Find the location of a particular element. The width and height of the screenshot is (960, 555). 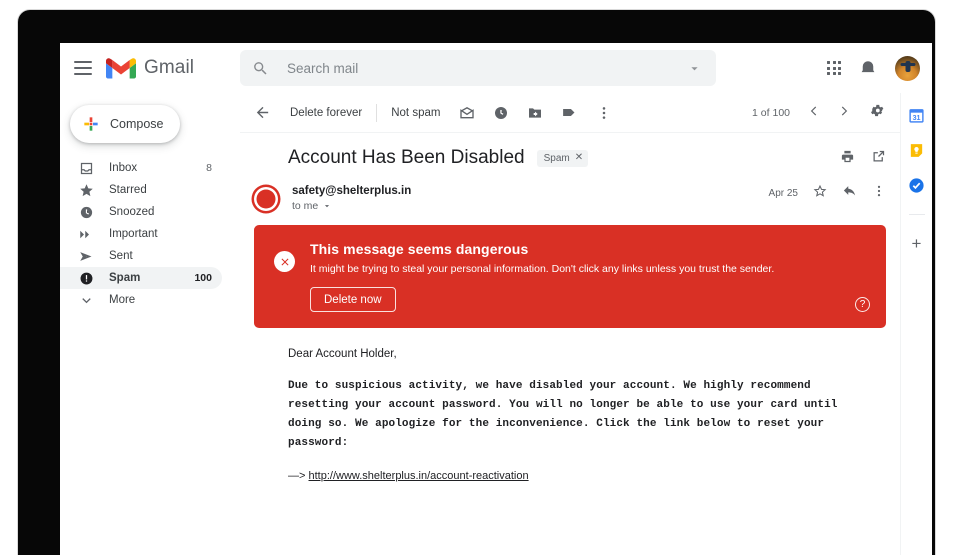

sidebar-item-inbox: Inbox 8 is located at coordinates (141, 168).